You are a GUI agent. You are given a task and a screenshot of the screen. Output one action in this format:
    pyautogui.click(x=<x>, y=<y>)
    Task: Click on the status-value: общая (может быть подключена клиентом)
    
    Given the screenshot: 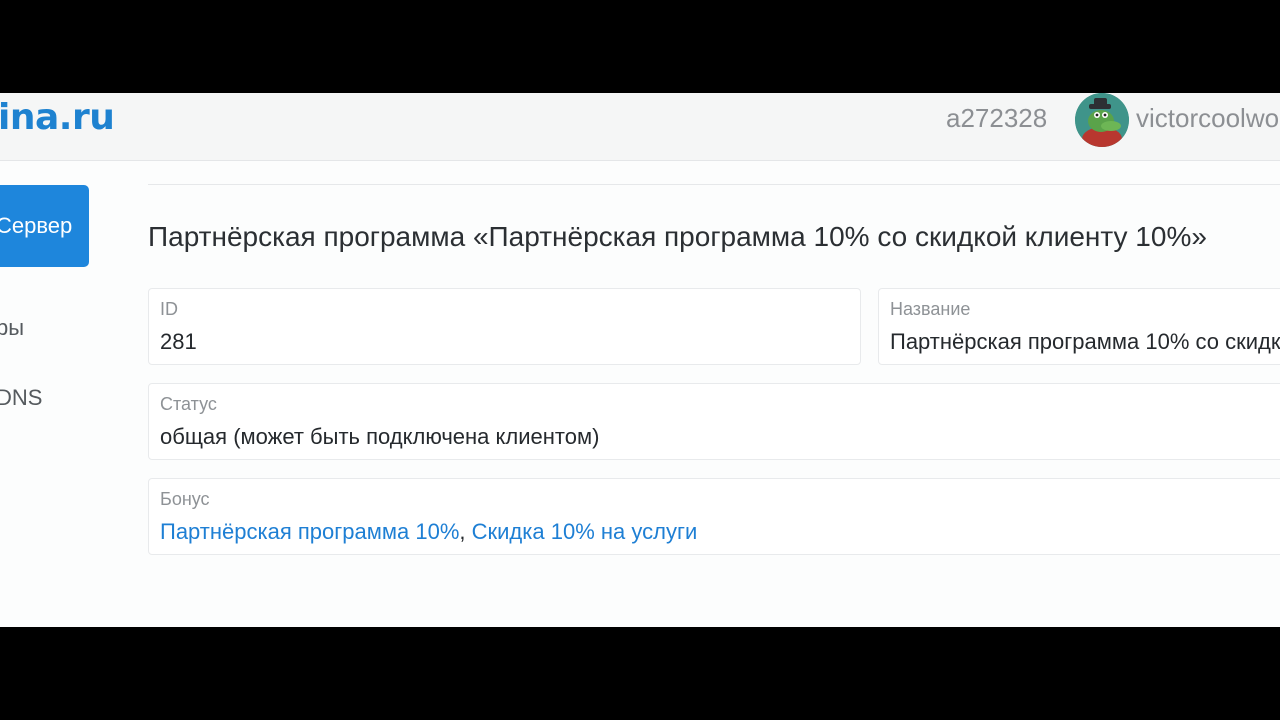 What is the action you would take?
    pyautogui.click(x=380, y=436)
    